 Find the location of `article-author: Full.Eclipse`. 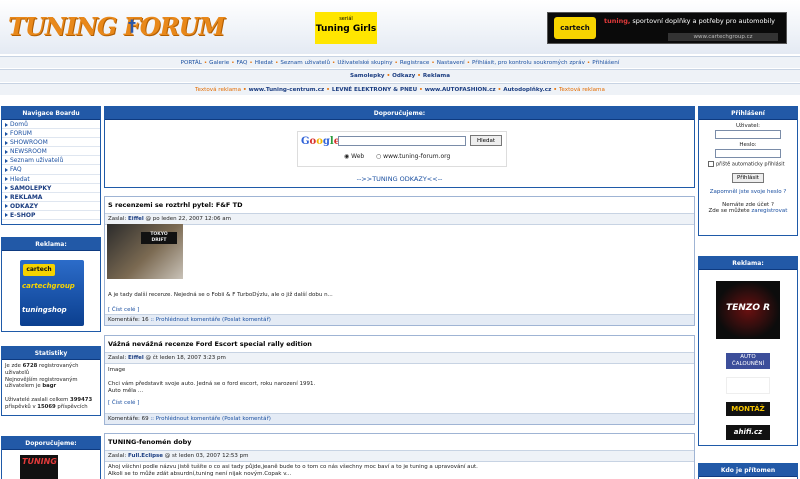

article-author: Full.Eclipse is located at coordinates (145, 456).